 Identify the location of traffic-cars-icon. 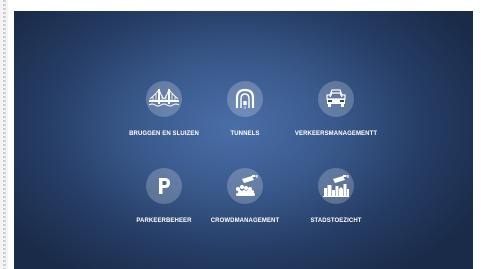
(336, 99).